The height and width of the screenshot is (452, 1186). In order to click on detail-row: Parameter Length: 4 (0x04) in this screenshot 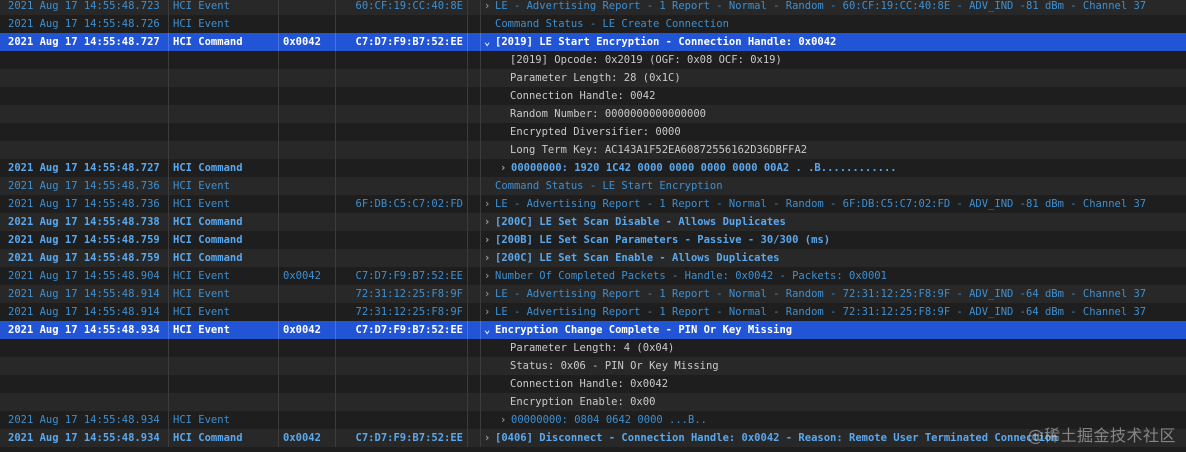, I will do `click(593, 348)`.